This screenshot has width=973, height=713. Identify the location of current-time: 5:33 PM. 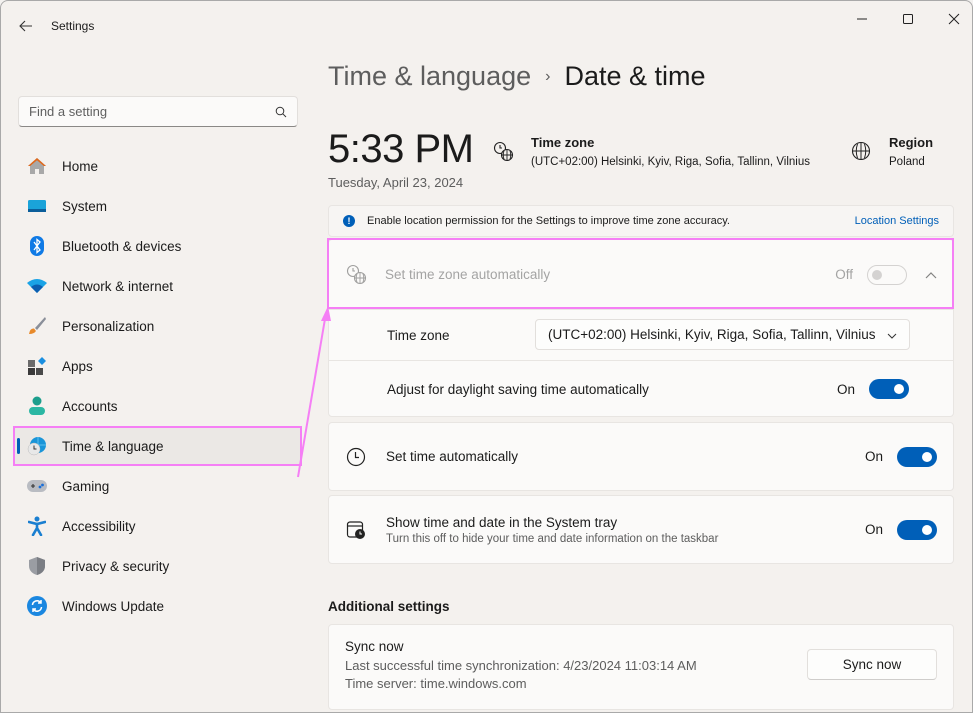
(401, 149).